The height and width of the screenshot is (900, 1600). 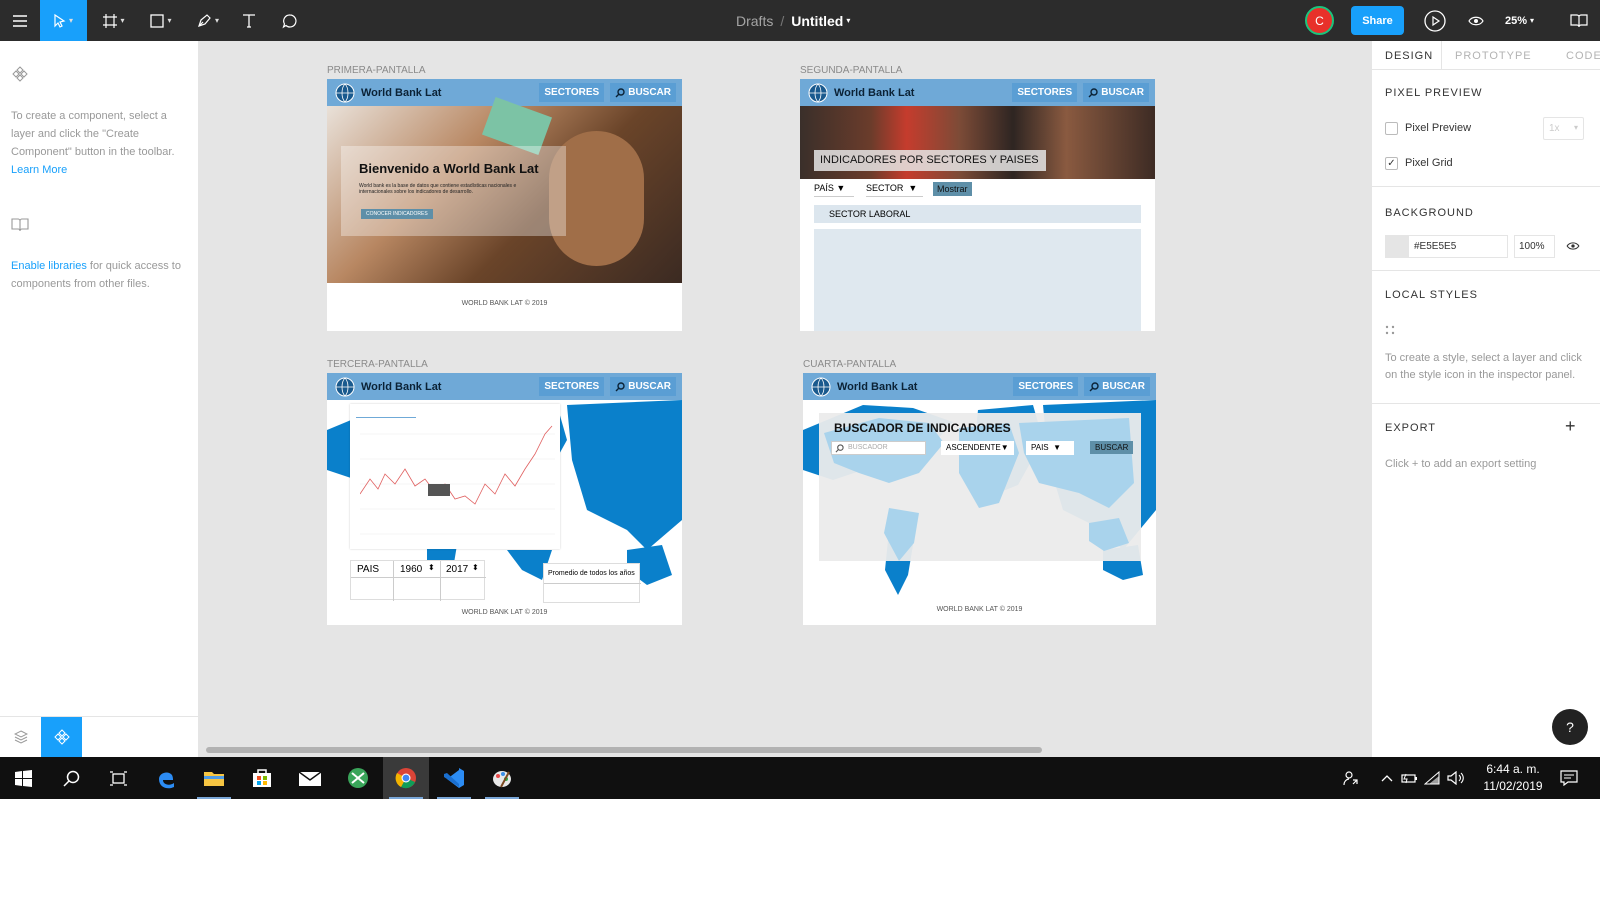 What do you see at coordinates (63, 20) in the screenshot?
I see `move-tool-button: ▾` at bounding box center [63, 20].